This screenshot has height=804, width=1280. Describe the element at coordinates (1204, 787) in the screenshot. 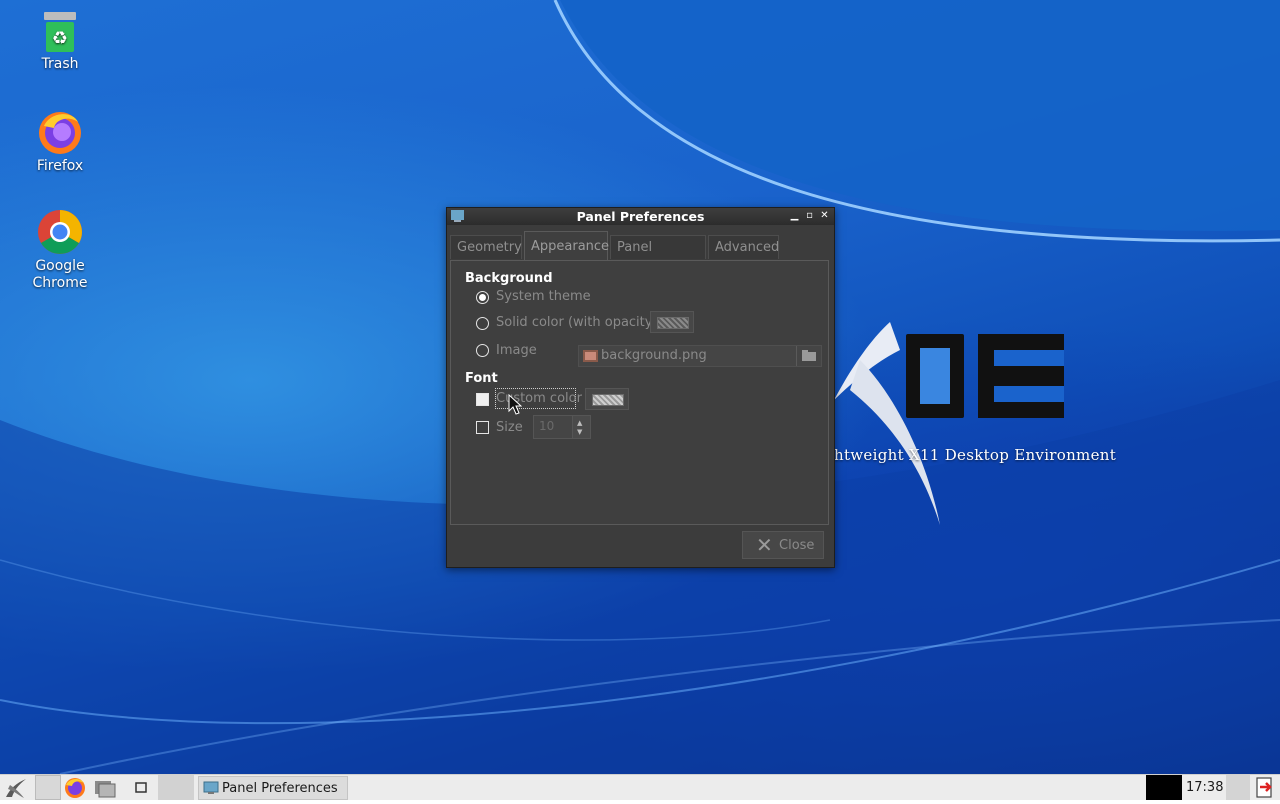

I see `clock: 17:38` at that location.